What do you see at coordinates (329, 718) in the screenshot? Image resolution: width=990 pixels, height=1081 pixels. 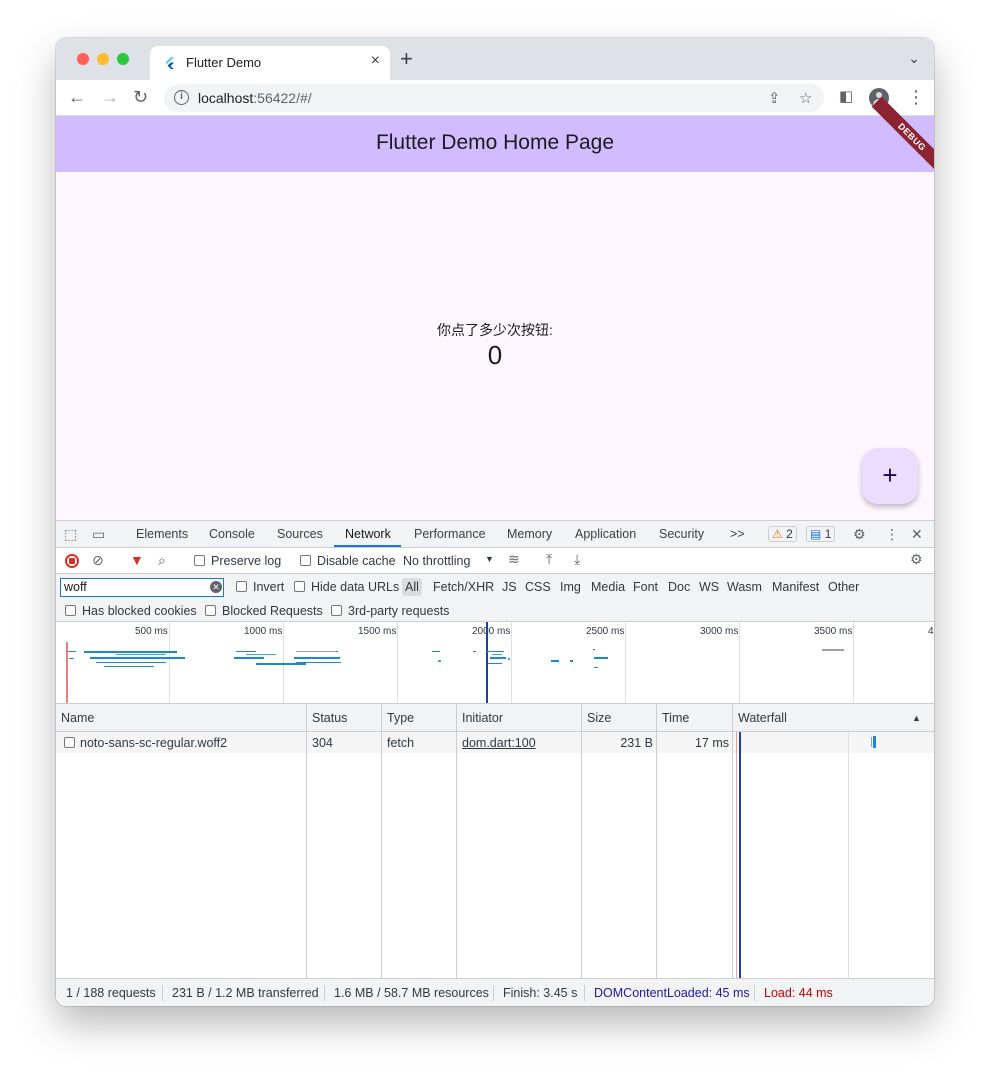 I see `column-status-header: Status` at bounding box center [329, 718].